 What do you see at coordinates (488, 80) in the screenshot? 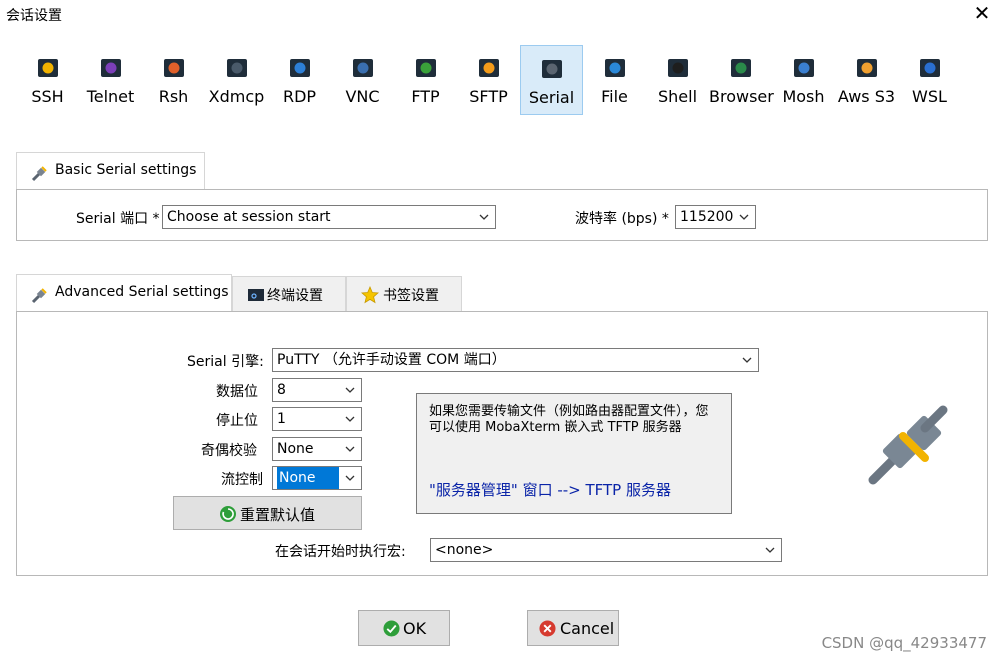
I see `session-type-sftp: SFTP` at bounding box center [488, 80].